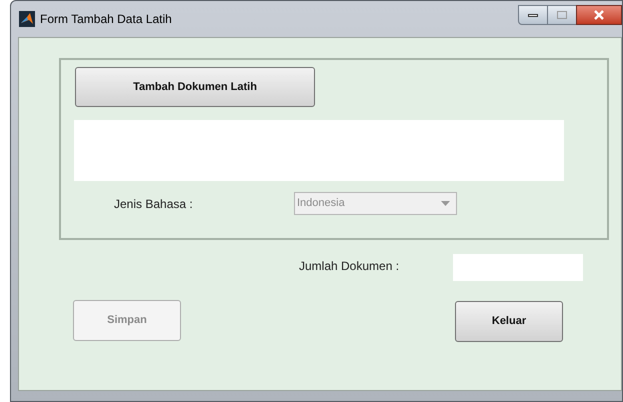 The width and height of the screenshot is (623, 402). Describe the element at coordinates (154, 204) in the screenshot. I see `language-label: Jenis Bahasa :` at that location.